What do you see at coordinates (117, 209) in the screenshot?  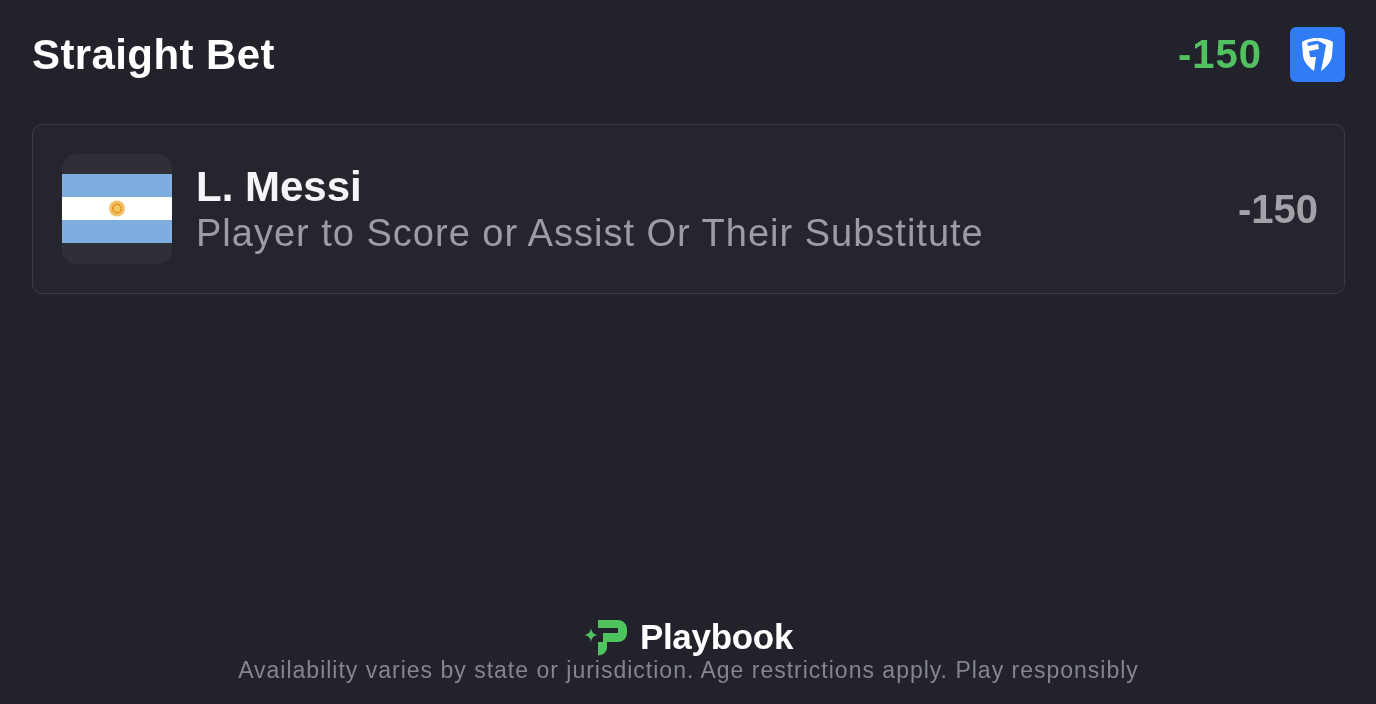 I see `flag-icon` at bounding box center [117, 209].